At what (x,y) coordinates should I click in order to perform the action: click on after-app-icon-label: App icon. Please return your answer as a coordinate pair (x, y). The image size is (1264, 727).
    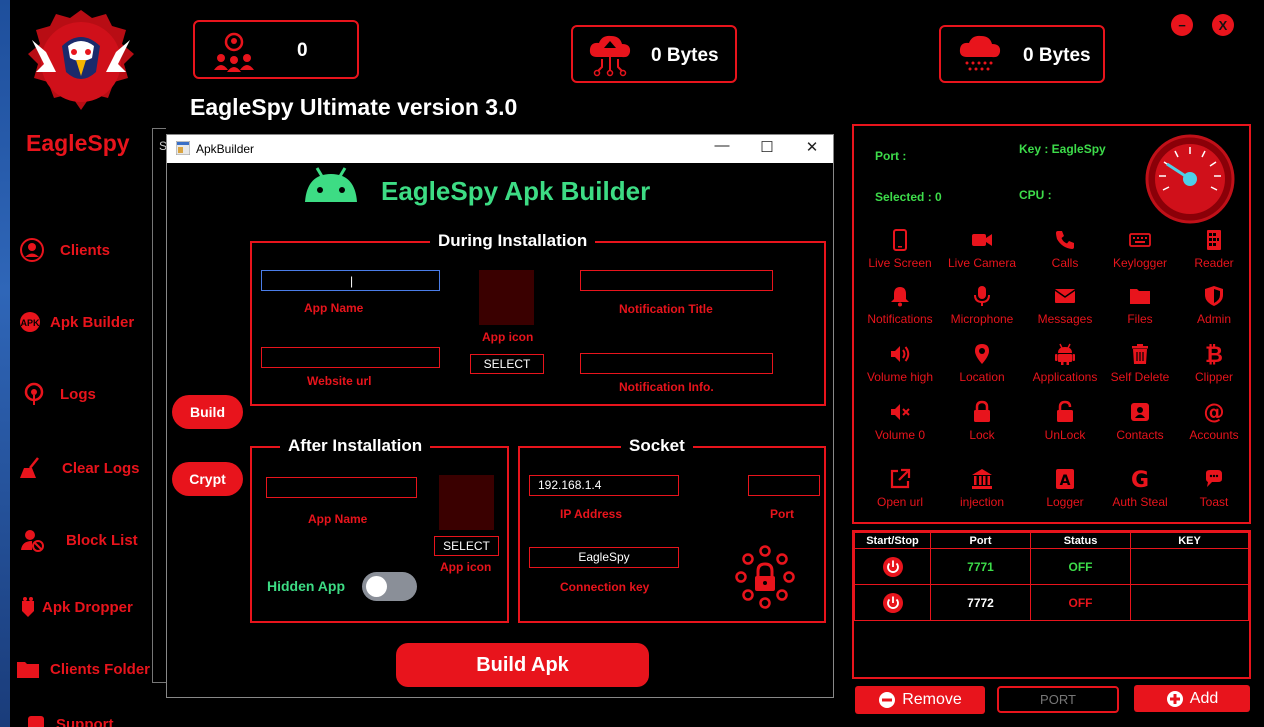
    Looking at the image, I should click on (466, 567).